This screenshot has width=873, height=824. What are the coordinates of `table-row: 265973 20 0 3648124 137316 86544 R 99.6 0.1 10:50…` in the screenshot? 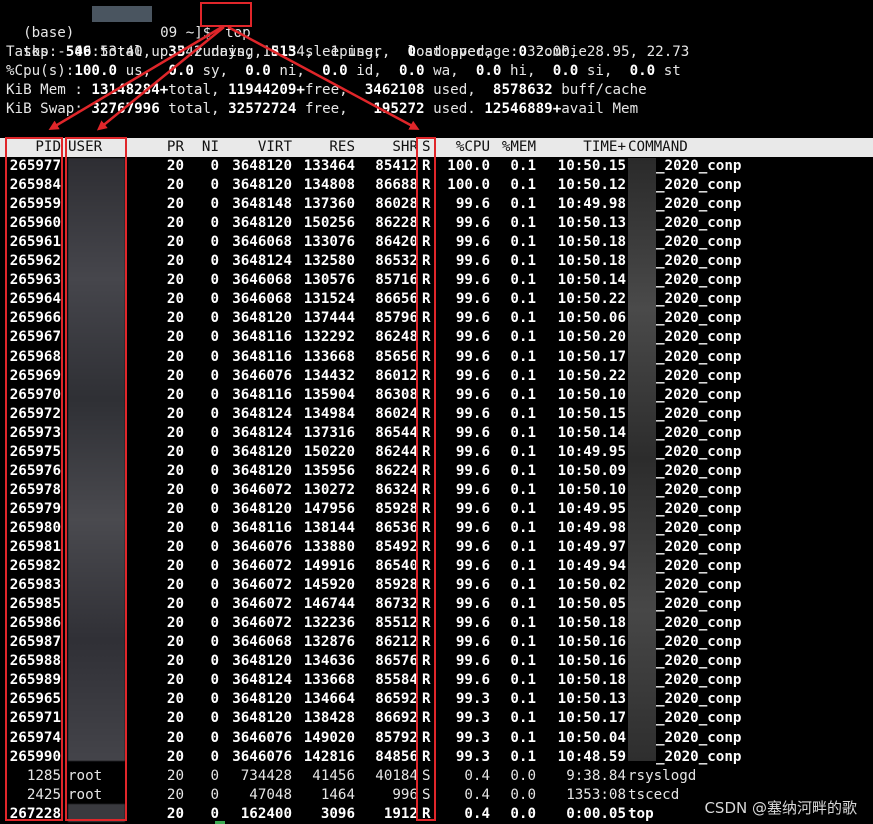 It's located at (439, 433).